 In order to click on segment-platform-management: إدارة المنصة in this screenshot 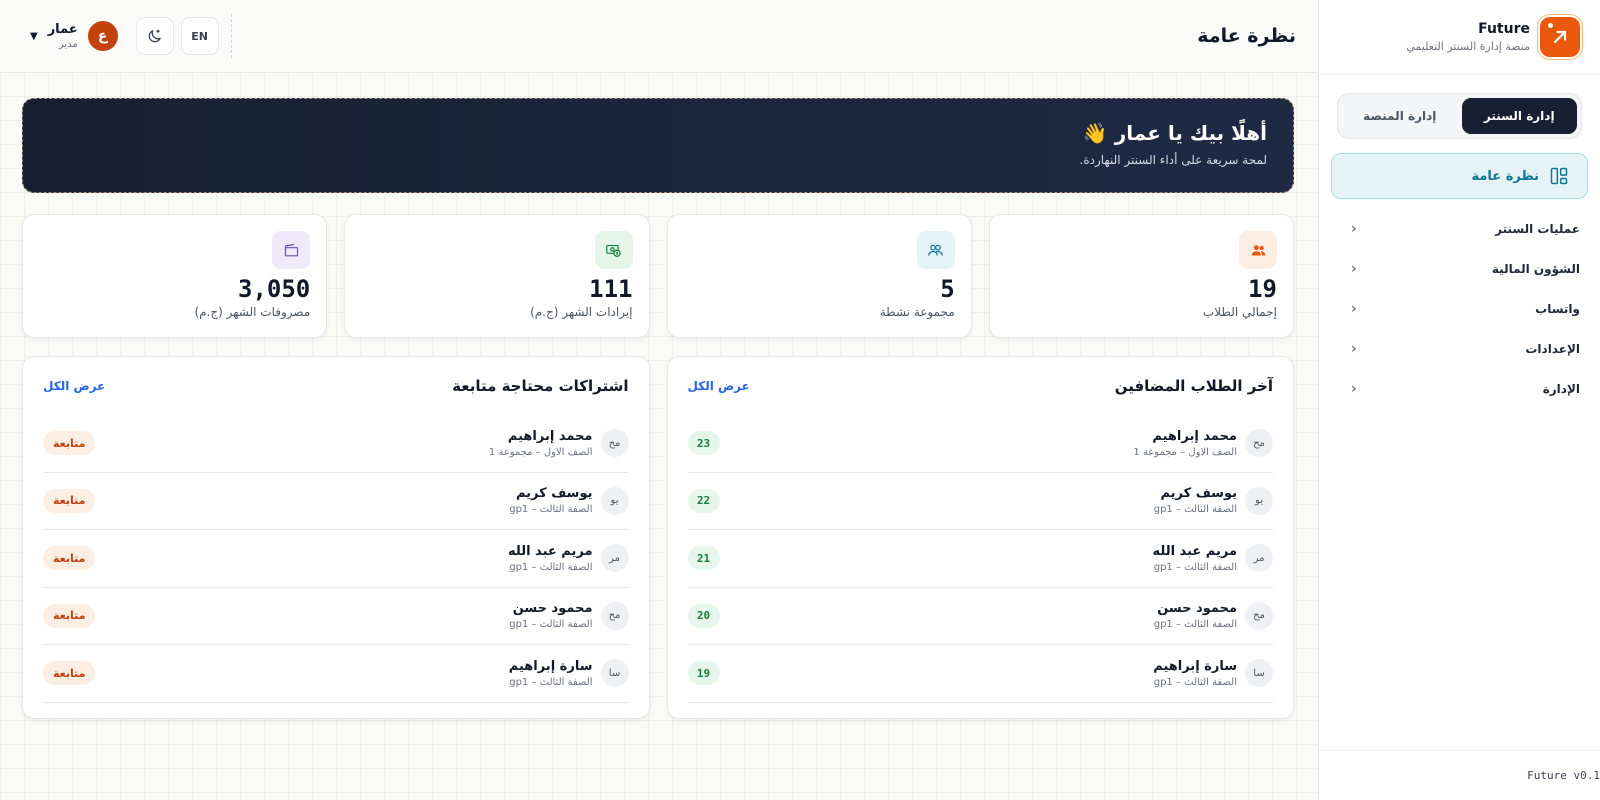, I will do `click(1400, 116)`.